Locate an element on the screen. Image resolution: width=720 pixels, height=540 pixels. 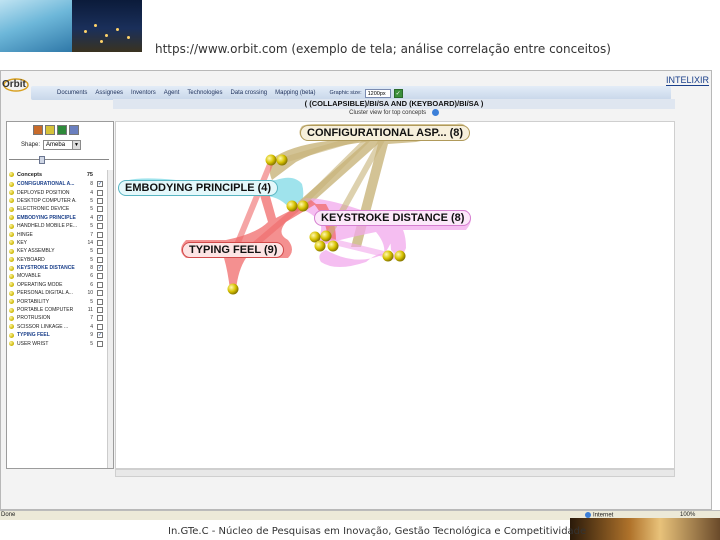
concept-row: PERSONAL DIGITAL A... 10 is located at coordinates (58, 293).